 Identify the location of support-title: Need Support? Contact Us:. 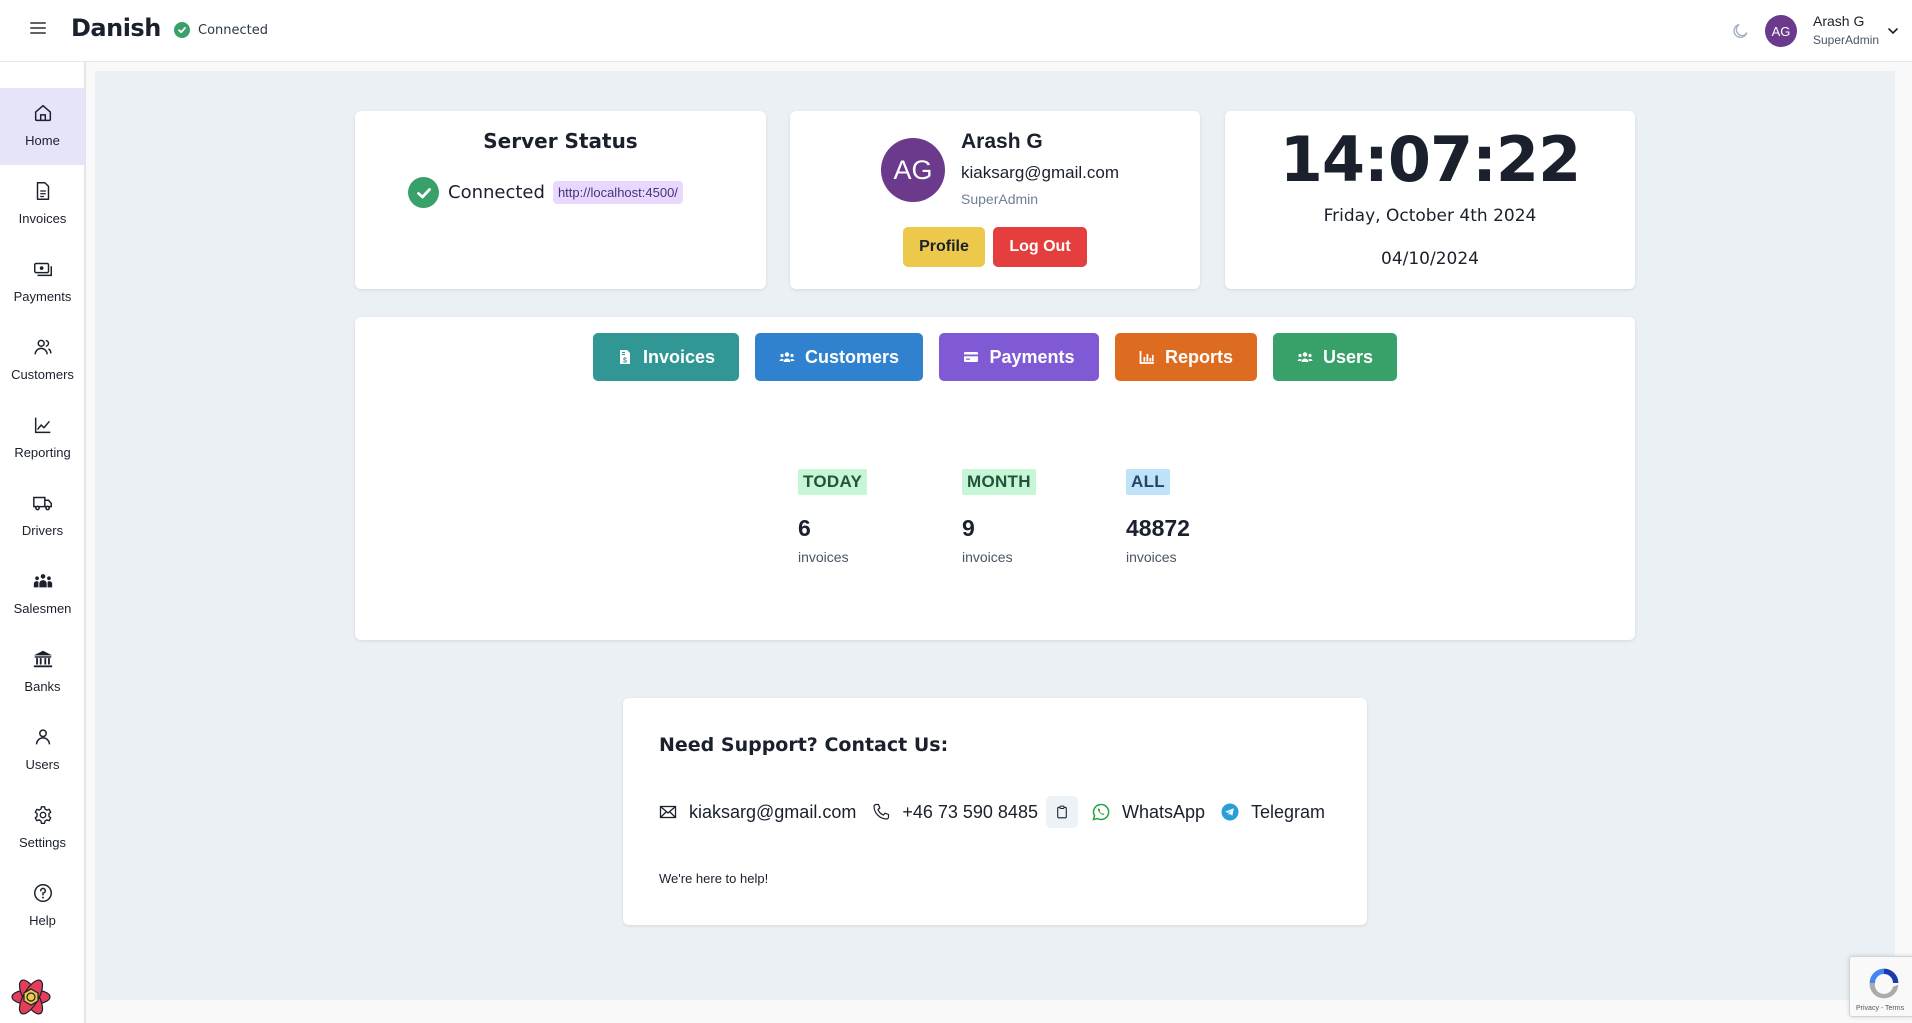
(804, 745).